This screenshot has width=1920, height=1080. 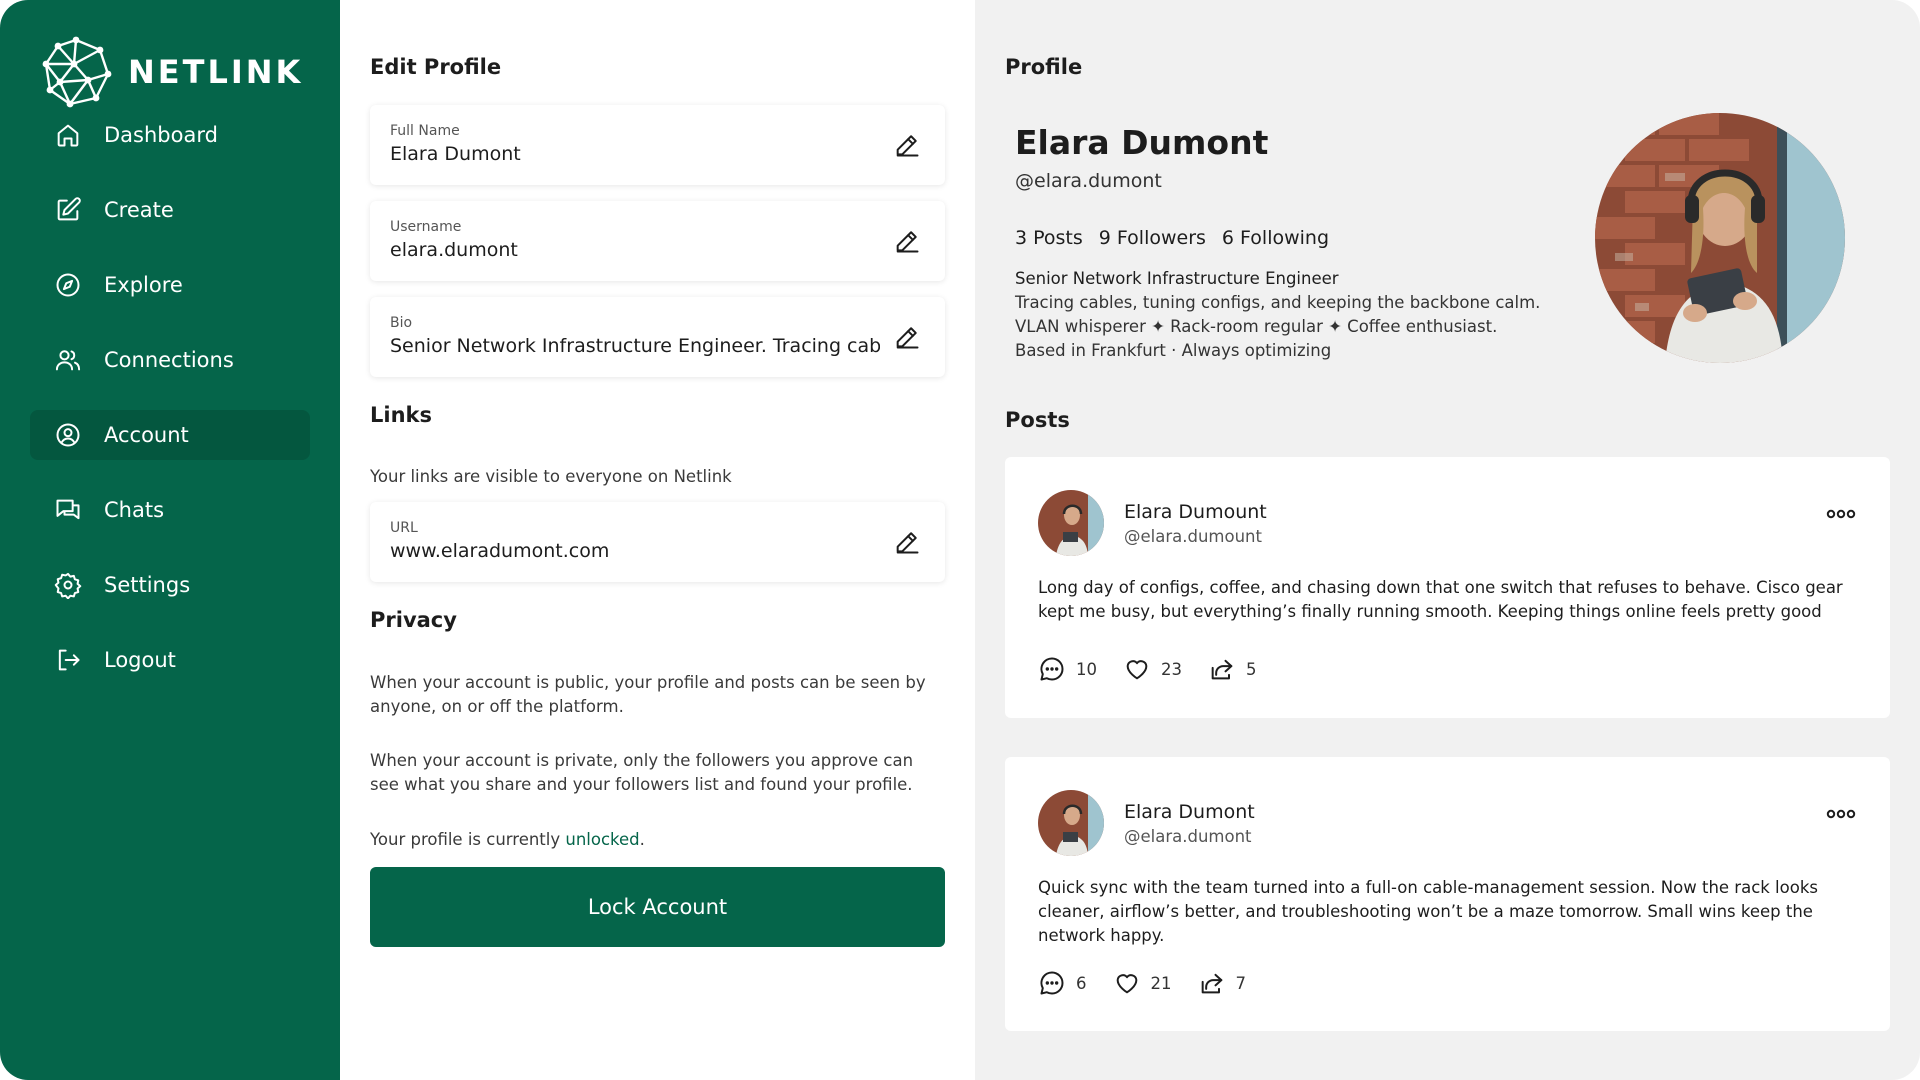 I want to click on post-author-handle: @elara.dumont, so click(x=1188, y=836).